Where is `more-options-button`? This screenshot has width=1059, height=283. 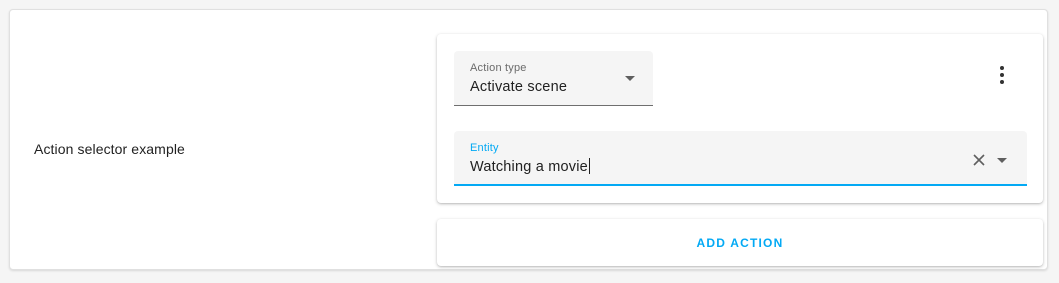 more-options-button is located at coordinates (1002, 75).